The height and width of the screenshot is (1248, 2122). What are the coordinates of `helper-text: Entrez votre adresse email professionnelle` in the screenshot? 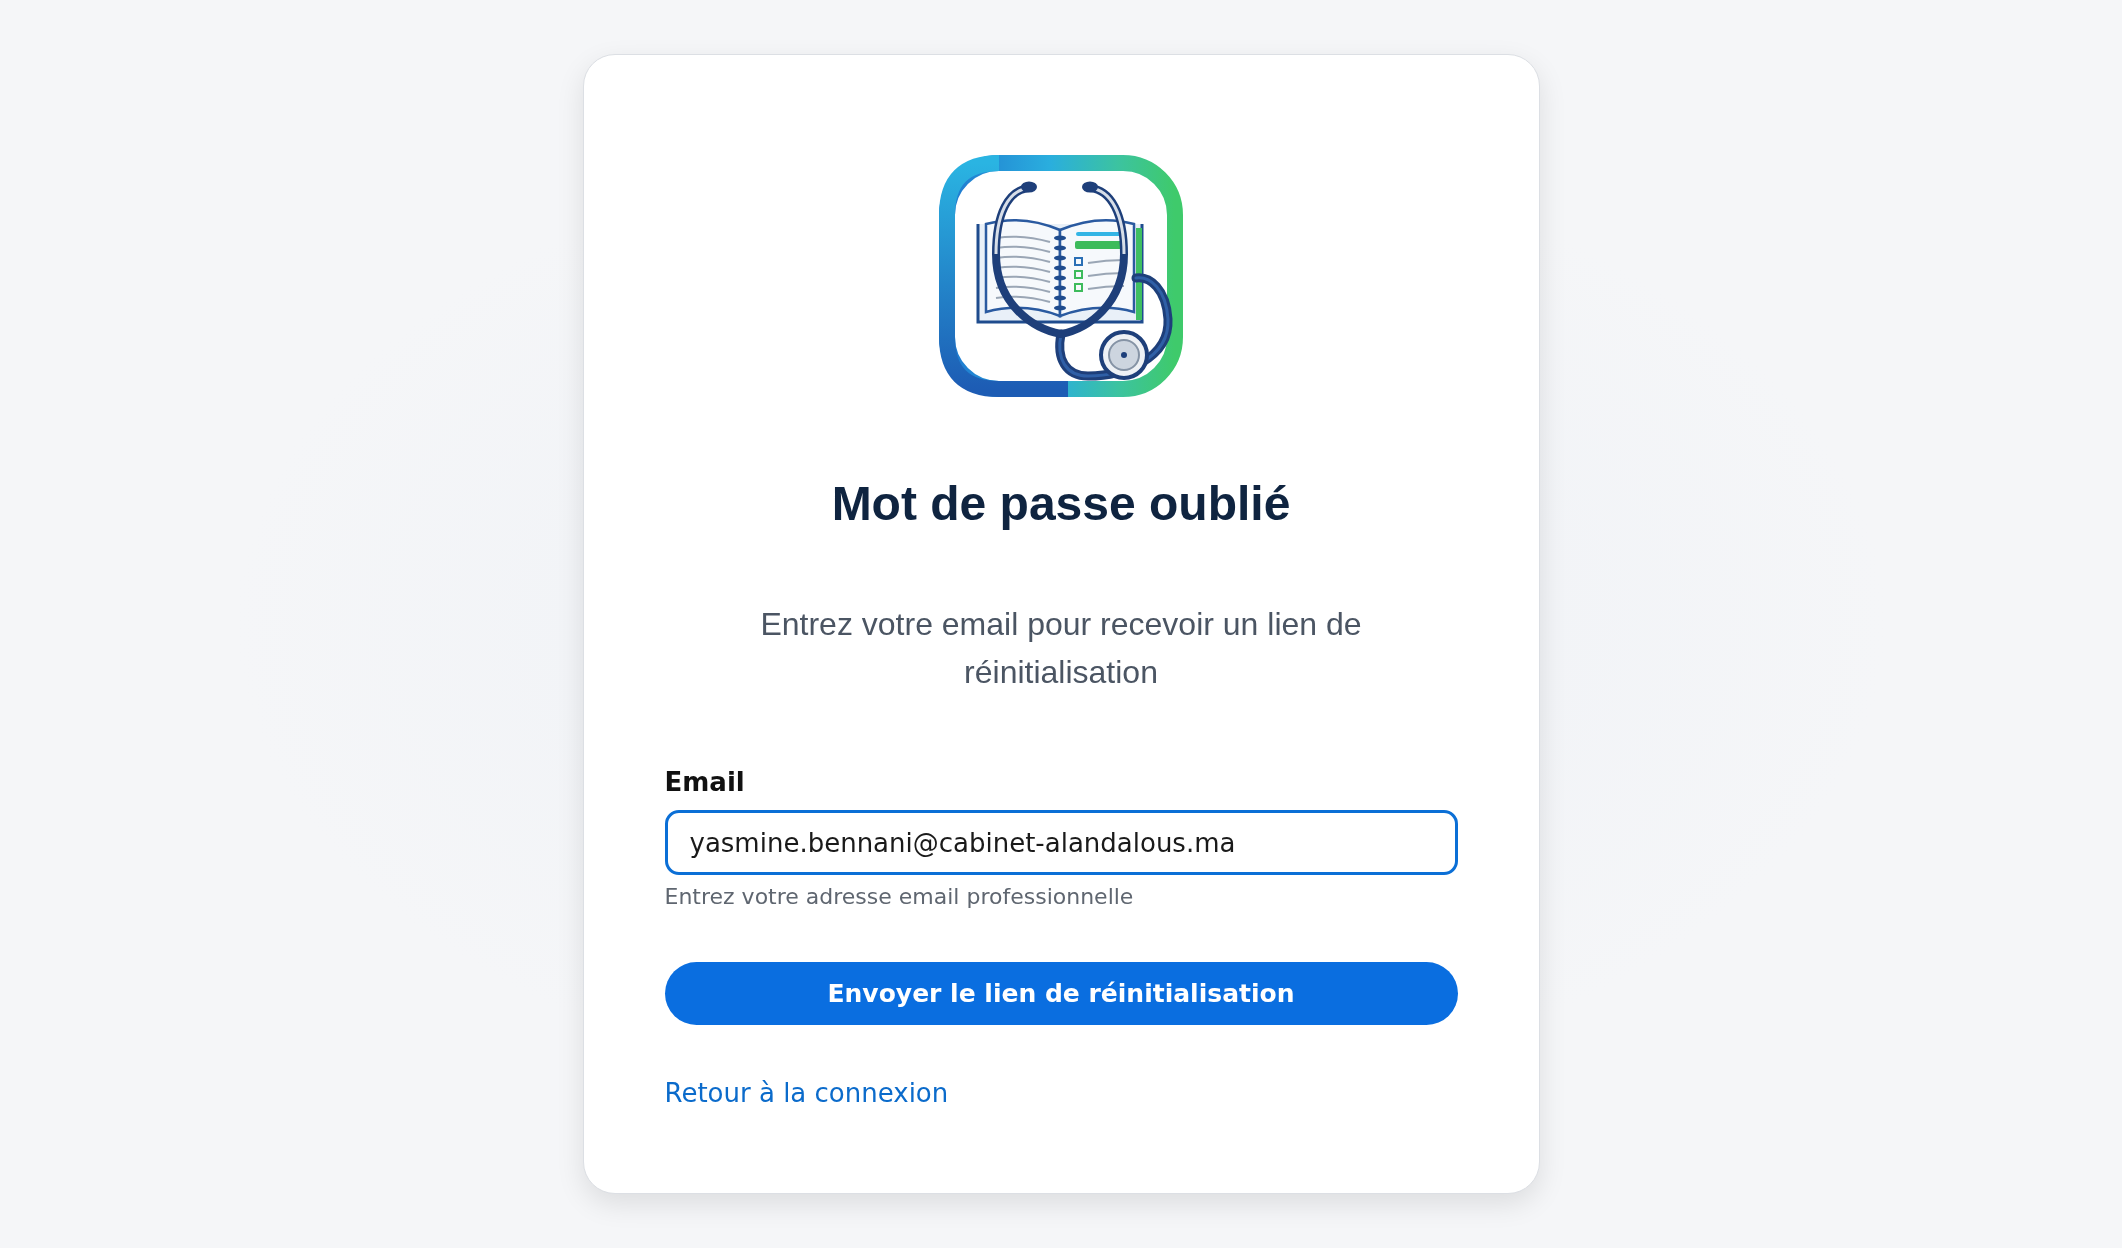 It's located at (899, 897).